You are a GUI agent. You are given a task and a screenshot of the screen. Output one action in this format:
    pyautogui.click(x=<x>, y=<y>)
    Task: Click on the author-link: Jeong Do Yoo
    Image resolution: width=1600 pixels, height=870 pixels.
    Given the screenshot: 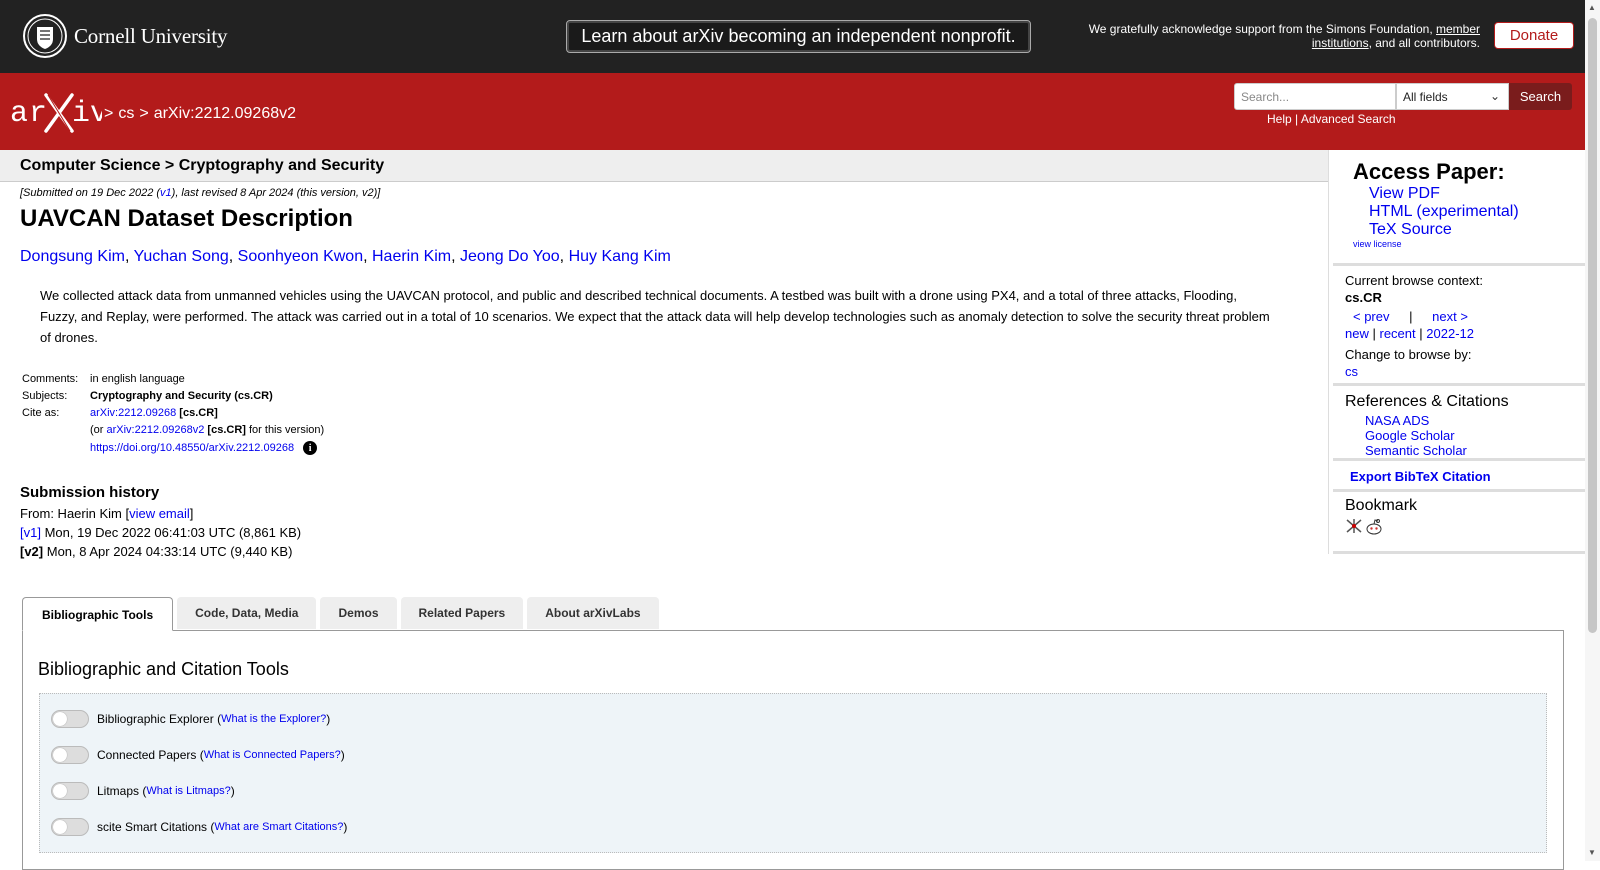 What is the action you would take?
    pyautogui.click(x=510, y=256)
    